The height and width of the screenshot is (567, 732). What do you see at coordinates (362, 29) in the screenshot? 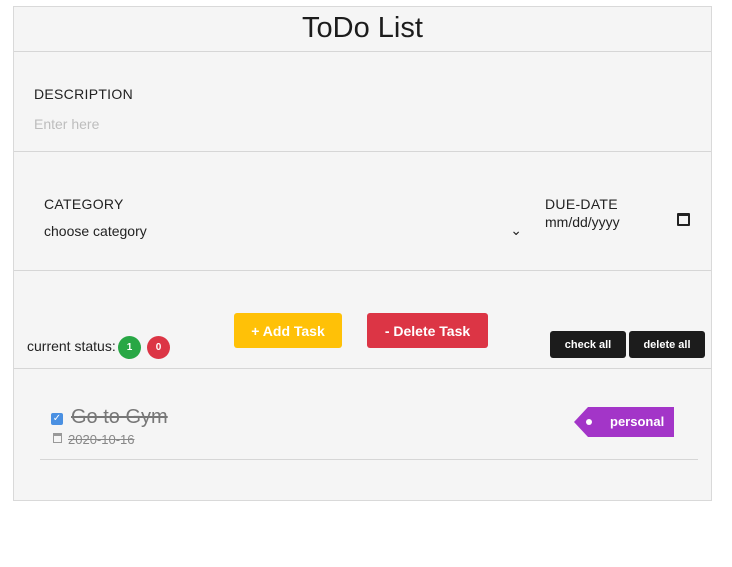
I see `page-title: ToDo List` at bounding box center [362, 29].